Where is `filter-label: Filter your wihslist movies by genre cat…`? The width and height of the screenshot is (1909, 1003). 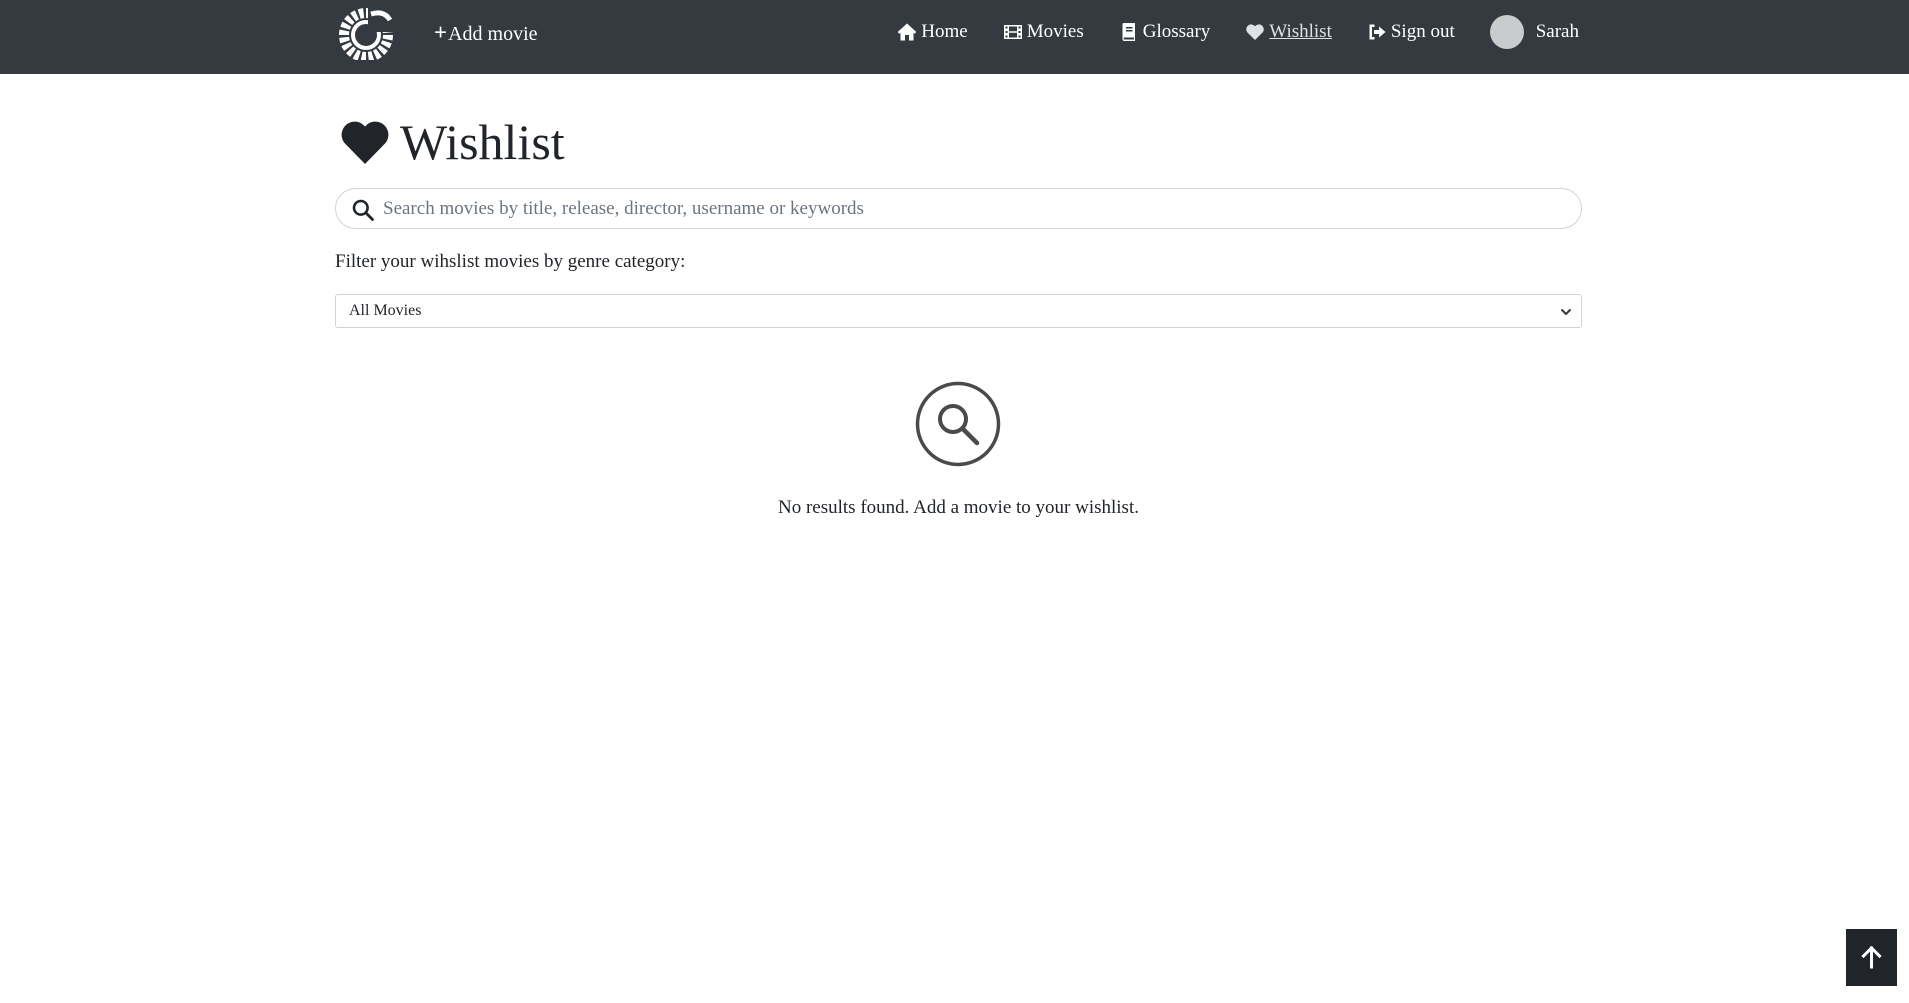 filter-label: Filter your wihslist movies by genre cat… is located at coordinates (510, 261).